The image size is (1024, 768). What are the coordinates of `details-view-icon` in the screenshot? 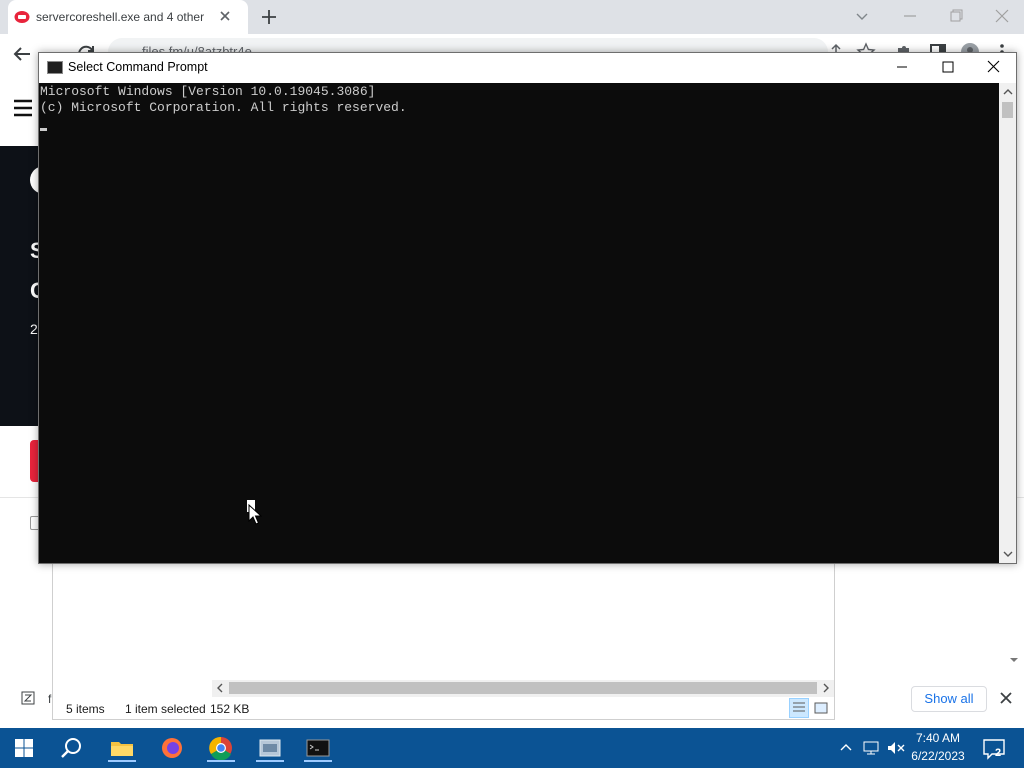 It's located at (799, 707).